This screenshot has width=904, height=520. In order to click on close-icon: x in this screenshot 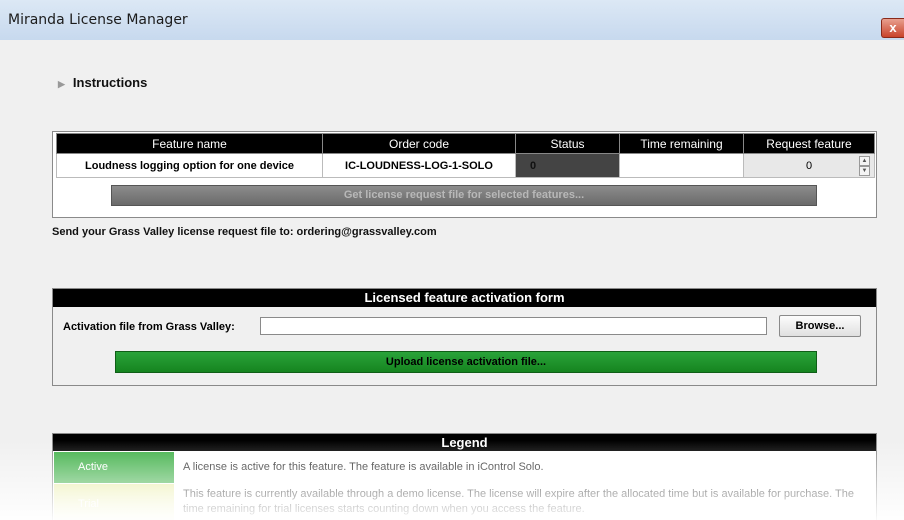, I will do `click(893, 27)`.